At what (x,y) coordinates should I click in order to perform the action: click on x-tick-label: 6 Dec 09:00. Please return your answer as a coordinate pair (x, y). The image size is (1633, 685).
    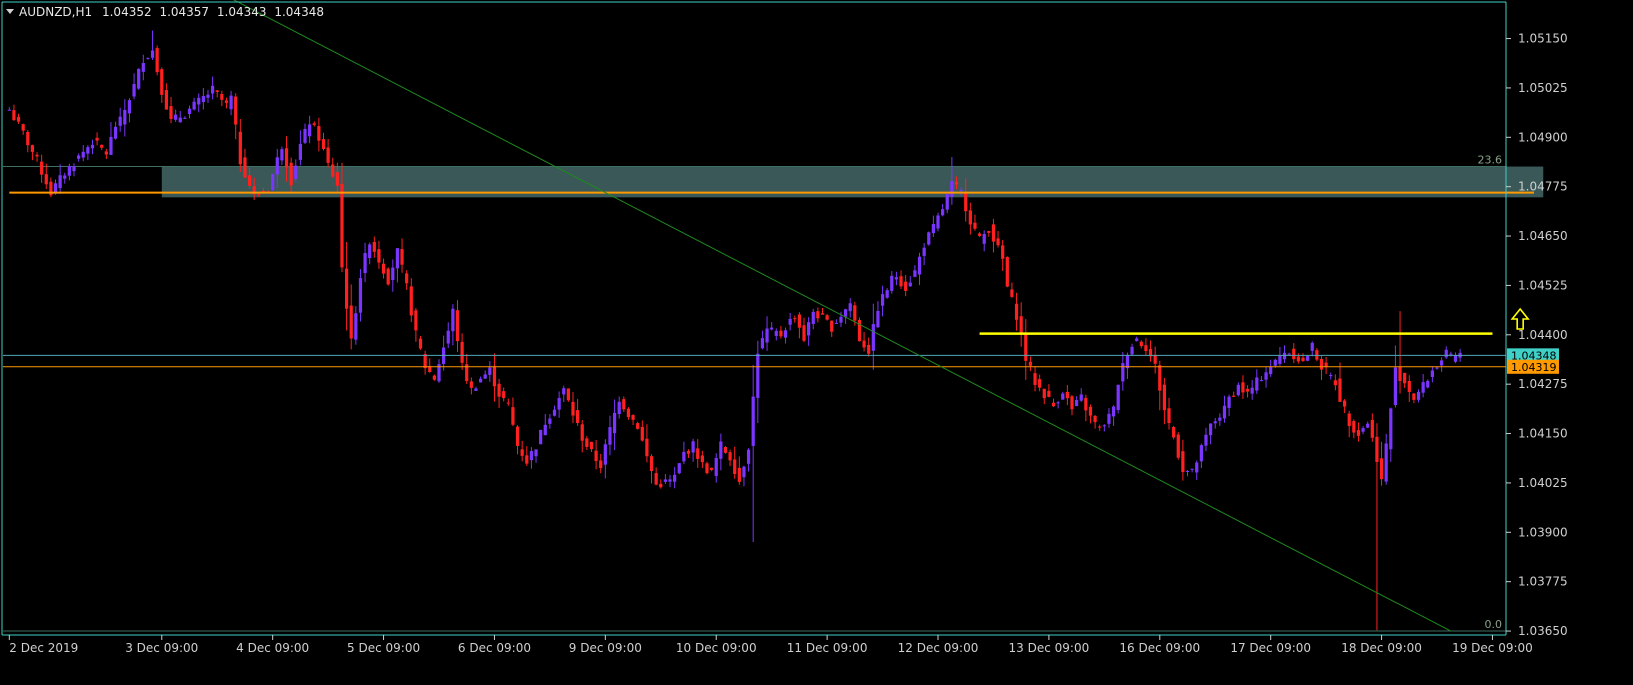
    Looking at the image, I should click on (494, 648).